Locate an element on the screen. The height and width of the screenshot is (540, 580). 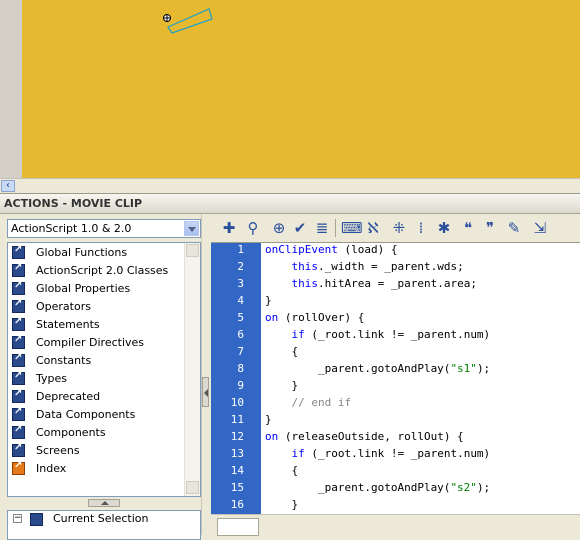
toolbox-item-global-properties: Global Properties is located at coordinates (99, 289).